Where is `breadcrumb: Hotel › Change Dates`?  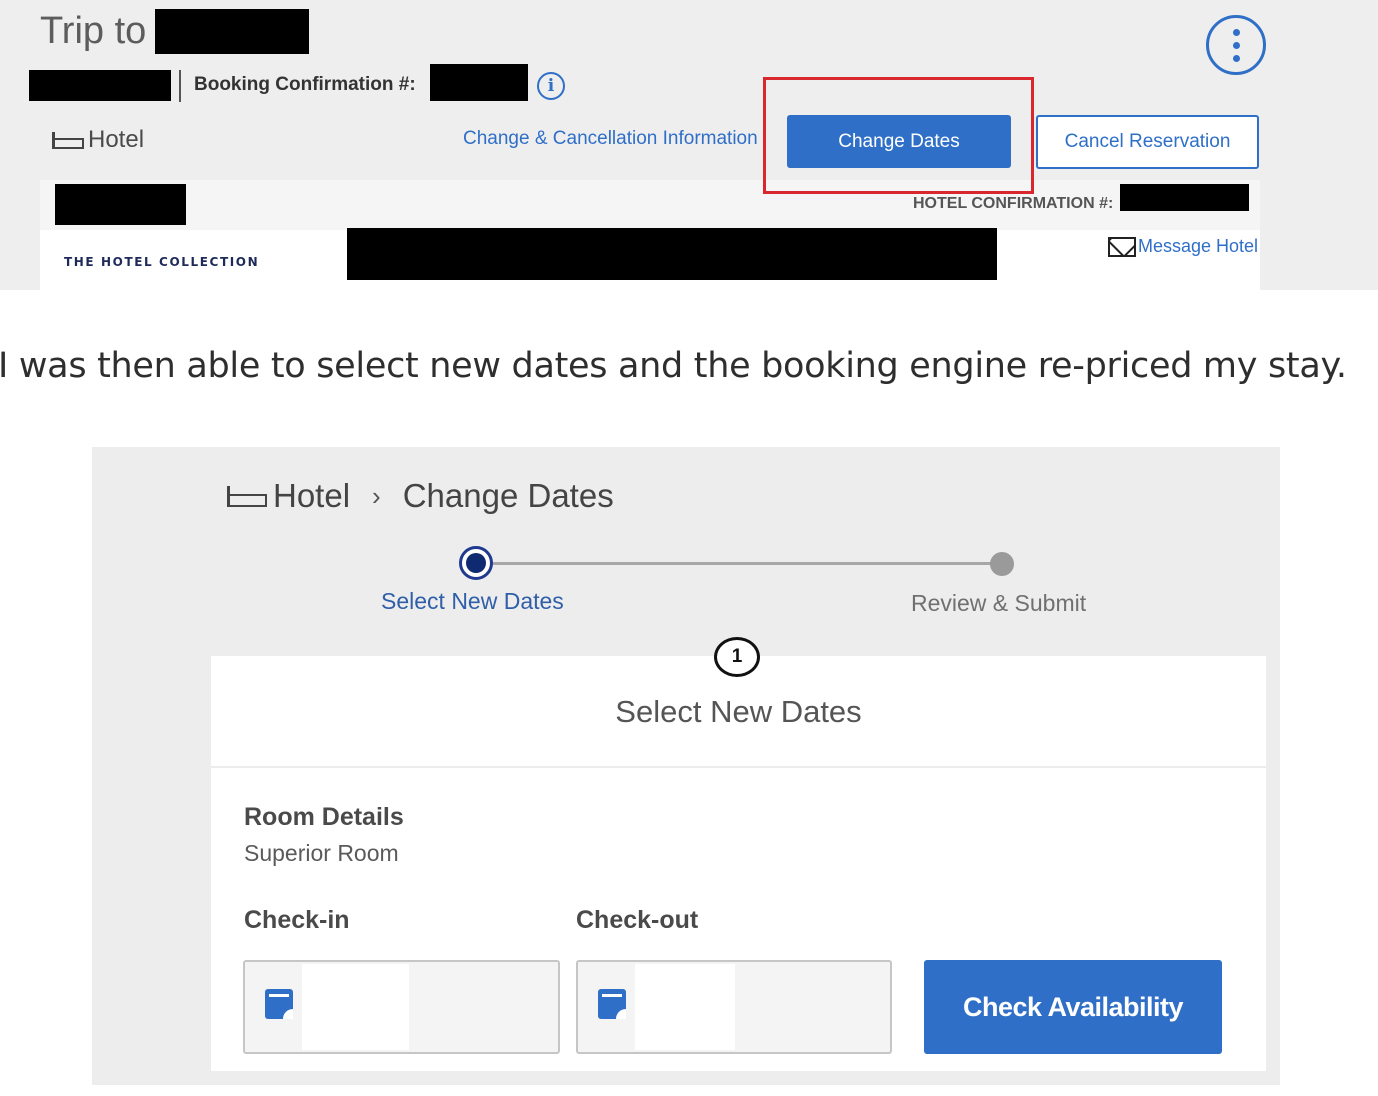
breadcrumb: Hotel › Change Dates is located at coordinates (420, 496).